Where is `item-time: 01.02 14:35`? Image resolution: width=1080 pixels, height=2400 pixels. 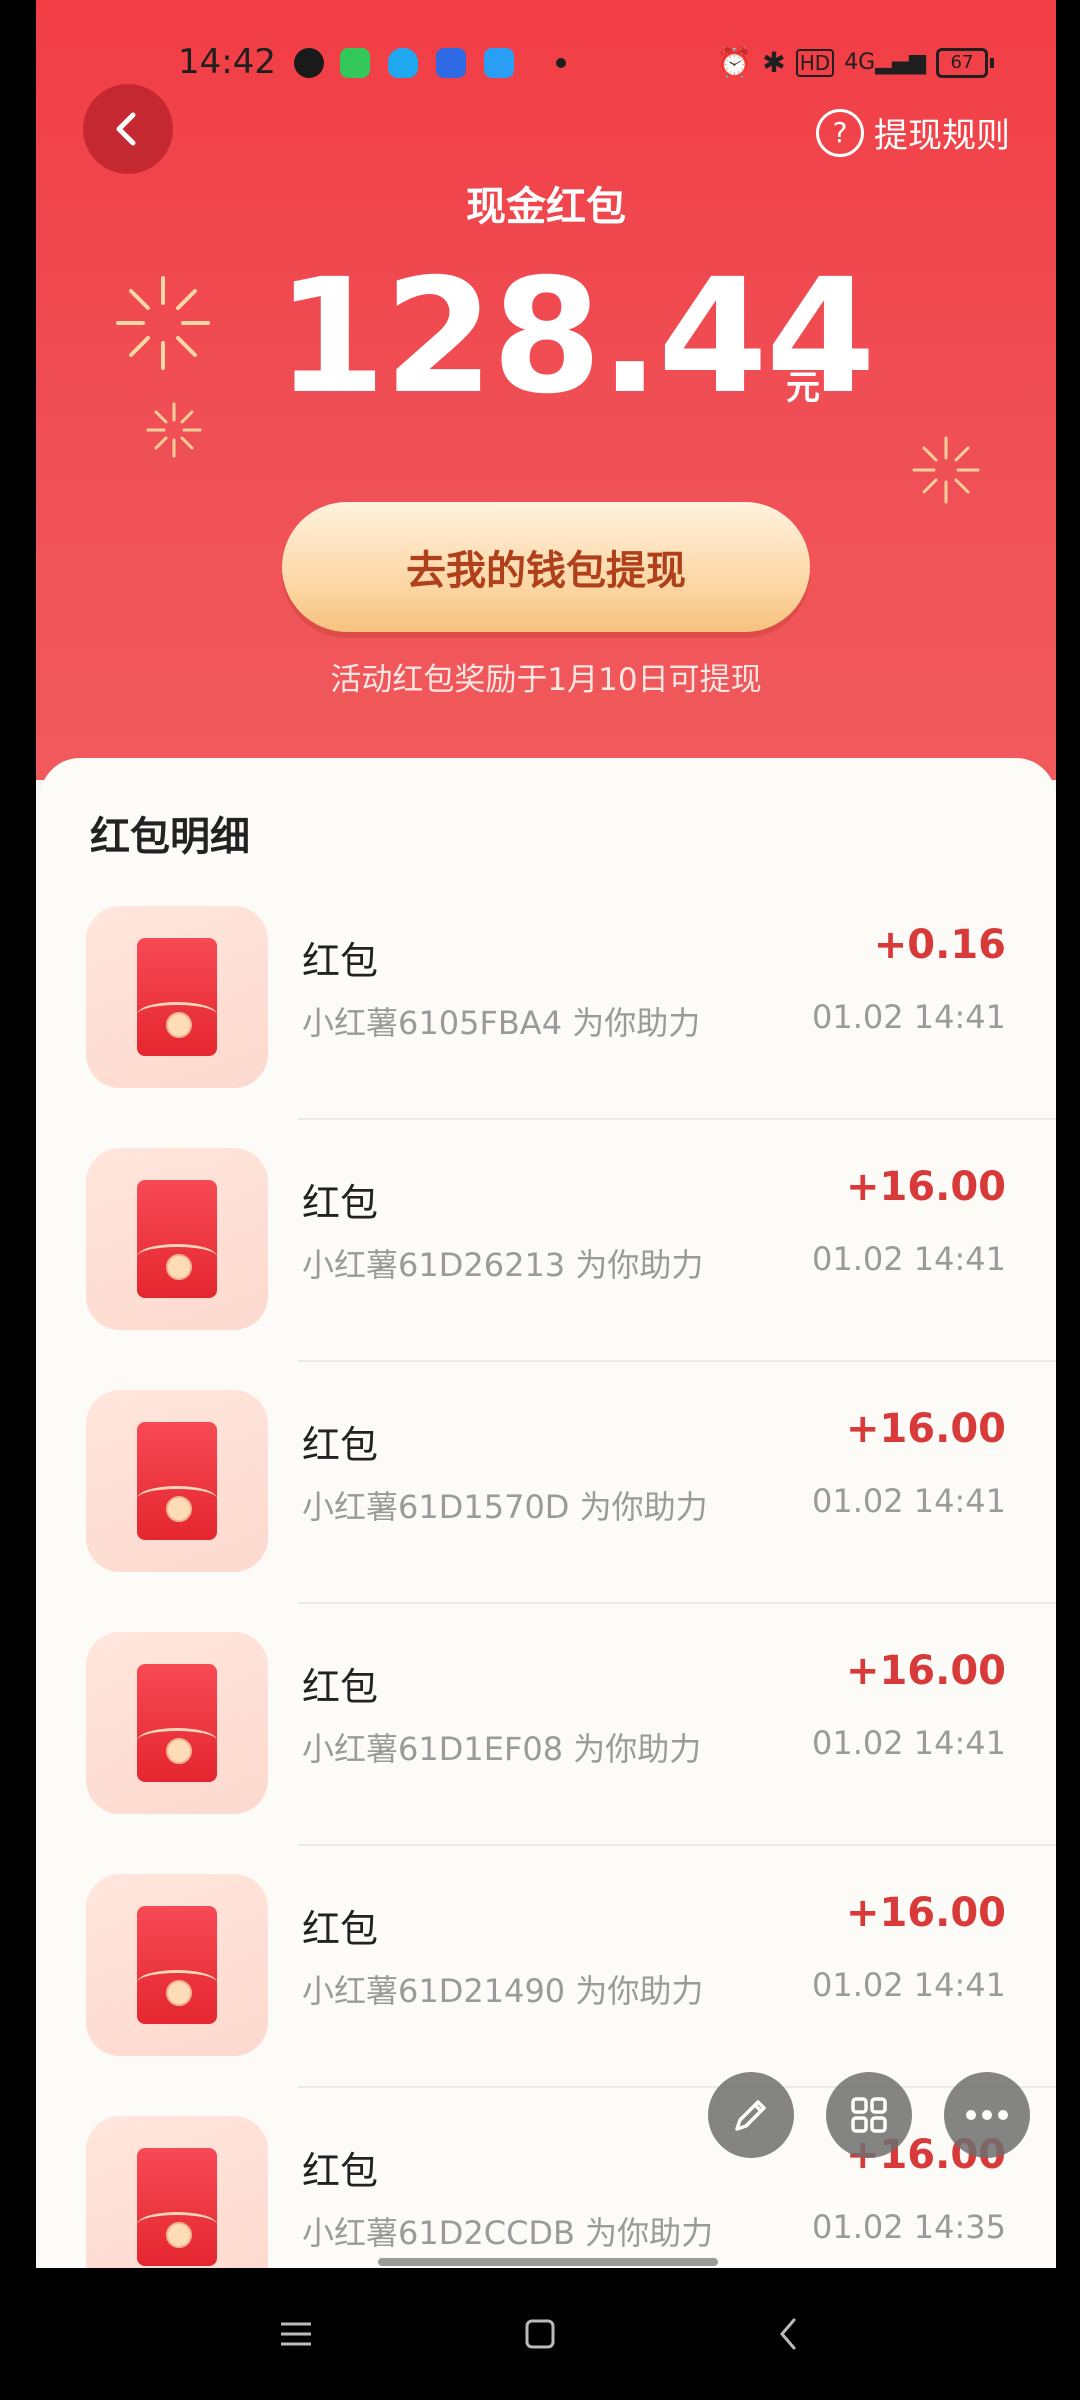
item-time: 01.02 14:35 is located at coordinates (909, 2227).